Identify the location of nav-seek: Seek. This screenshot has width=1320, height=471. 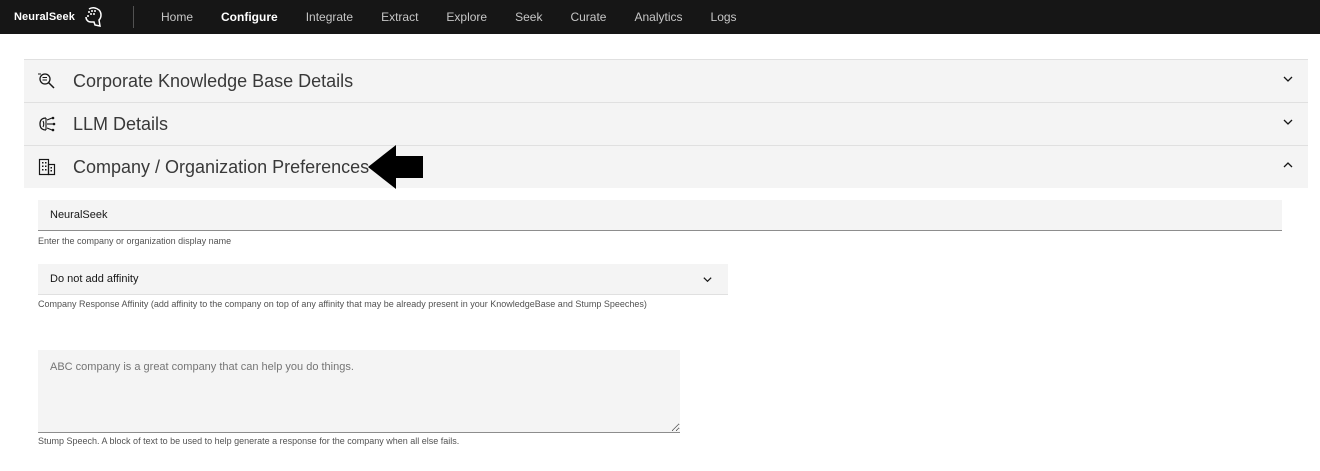
(528, 17).